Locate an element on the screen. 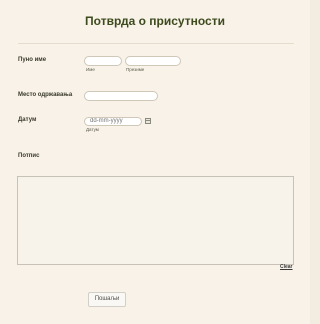 Image resolution: width=320 pixels, height=324 pixels. calendar-icon is located at coordinates (148, 121).